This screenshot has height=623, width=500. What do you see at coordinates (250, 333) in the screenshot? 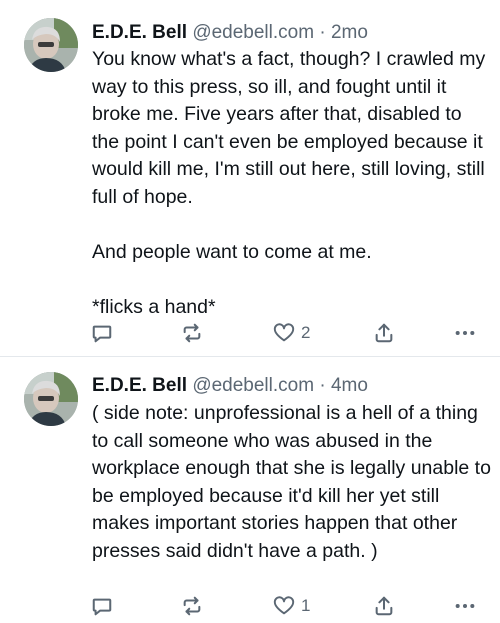
I see `post-actions: 2` at bounding box center [250, 333].